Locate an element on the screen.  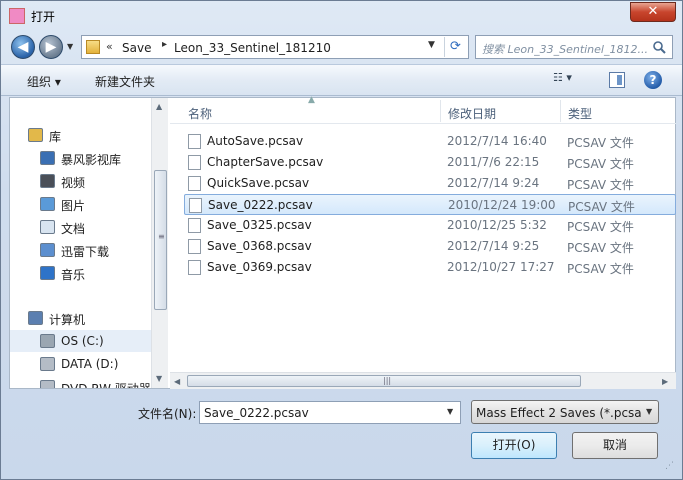
file-type-value: Mass Effect 2 Saves (*.pcsav is located at coordinates (559, 413).